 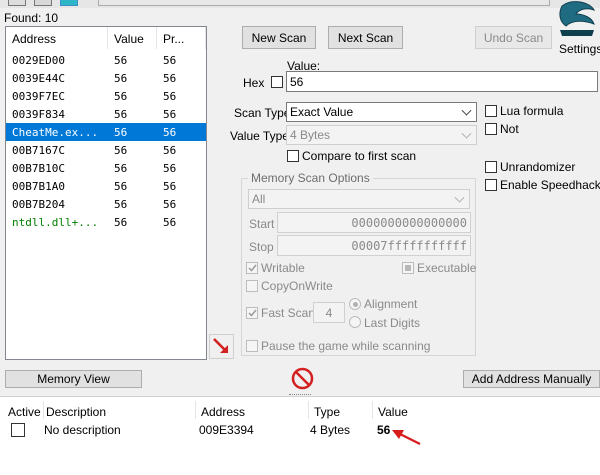 What do you see at coordinates (259, 136) in the screenshot?
I see `value-type-label: Value Type` at bounding box center [259, 136].